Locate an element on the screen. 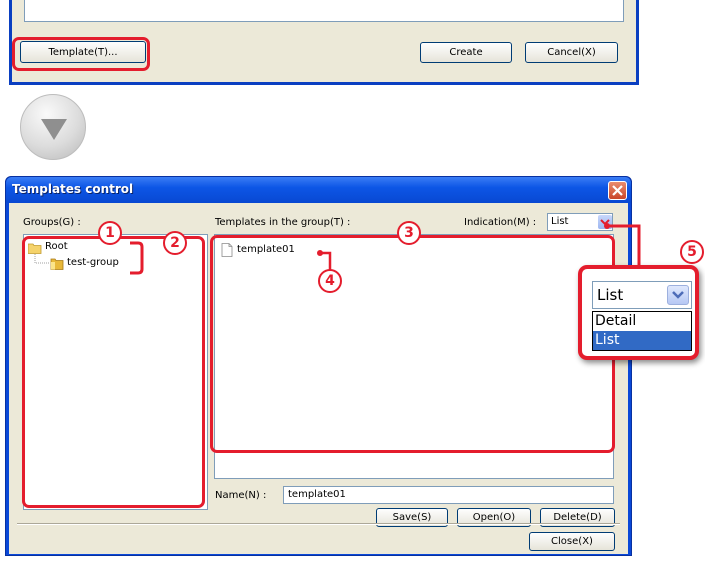 This screenshot has height=567, width=705. title-bar: Templates control is located at coordinates (318, 190).